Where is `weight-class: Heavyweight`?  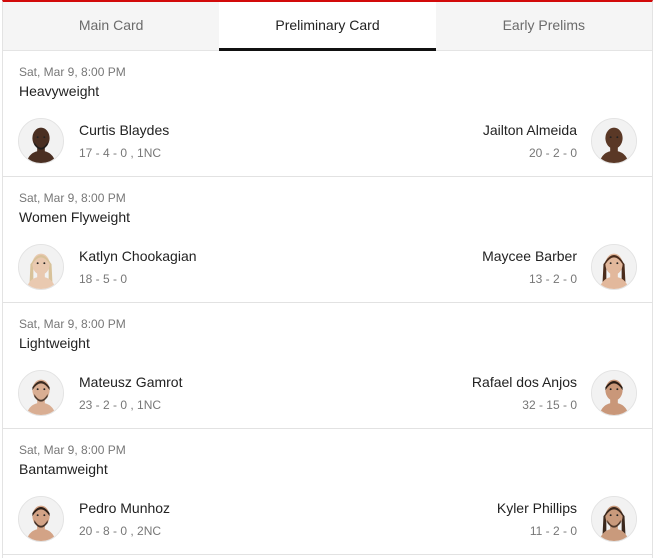
weight-class: Heavyweight is located at coordinates (59, 91).